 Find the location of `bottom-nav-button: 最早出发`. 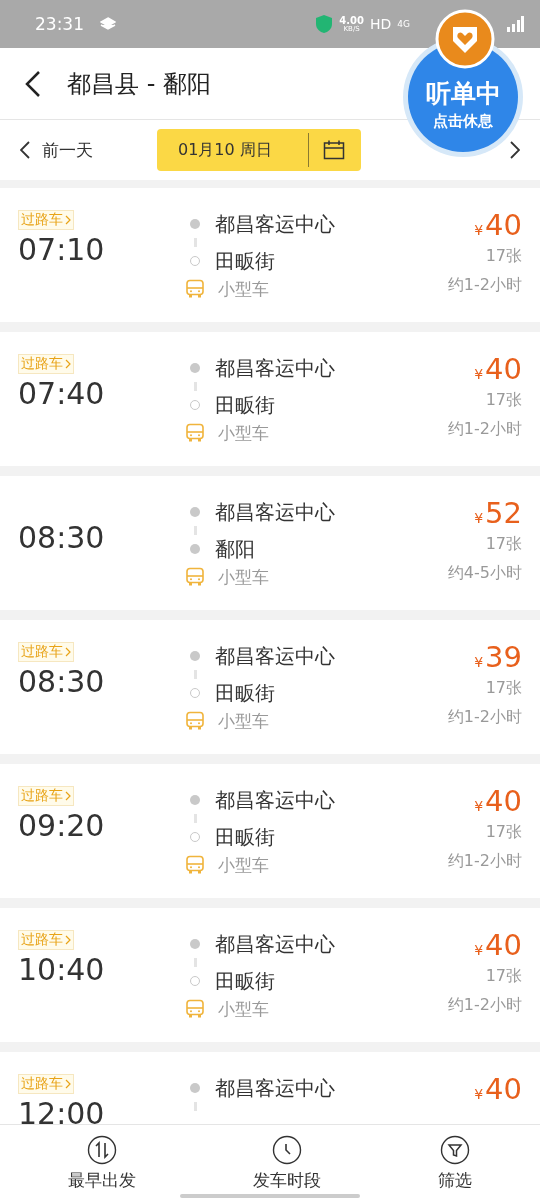

bottom-nav-button: 最早出发 is located at coordinates (102, 1162).